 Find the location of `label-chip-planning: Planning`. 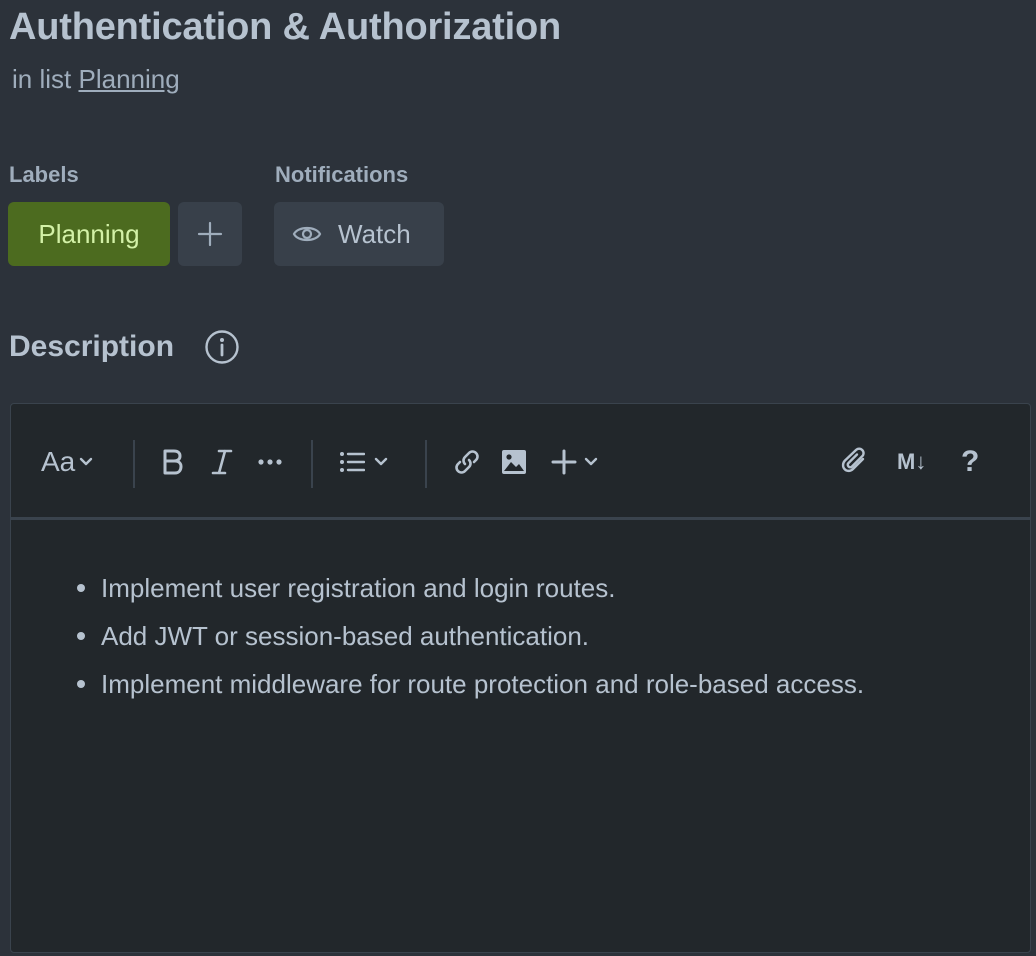

label-chip-planning: Planning is located at coordinates (89, 234).